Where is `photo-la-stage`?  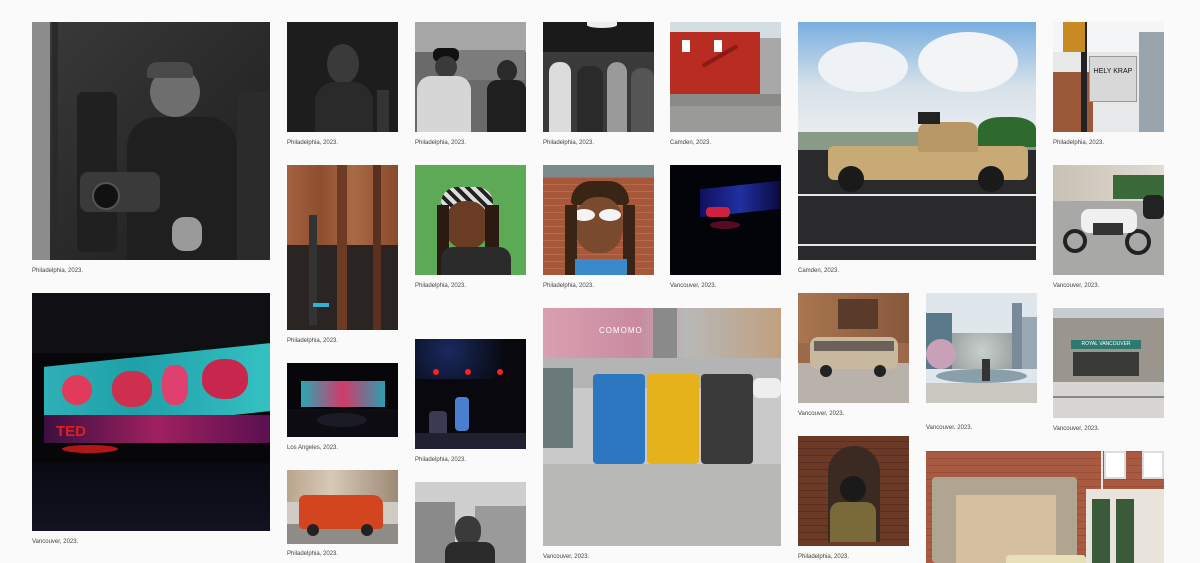 photo-la-stage is located at coordinates (342, 400).